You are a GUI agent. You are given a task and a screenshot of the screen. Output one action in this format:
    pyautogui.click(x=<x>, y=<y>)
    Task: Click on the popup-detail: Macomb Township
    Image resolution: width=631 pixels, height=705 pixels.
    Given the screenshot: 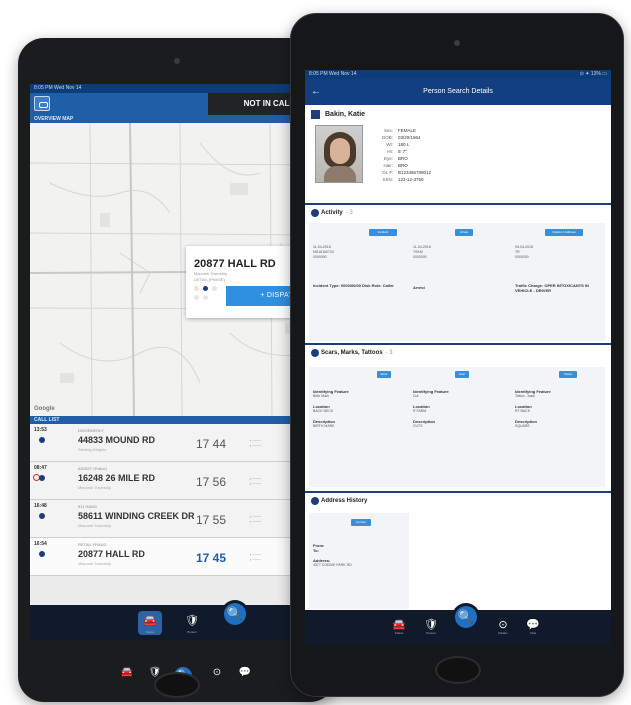 What is the action you would take?
    pyautogui.click(x=211, y=273)
    